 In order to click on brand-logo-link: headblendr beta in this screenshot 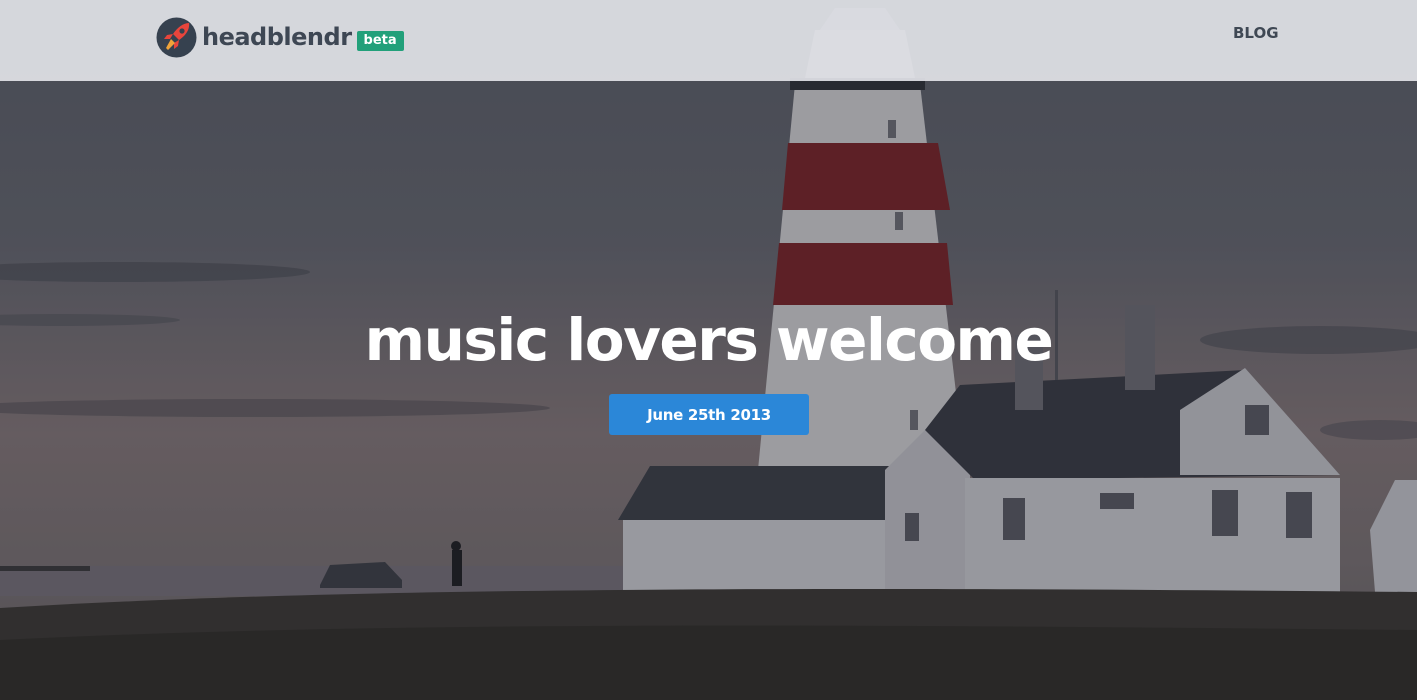, I will do `click(280, 37)`.